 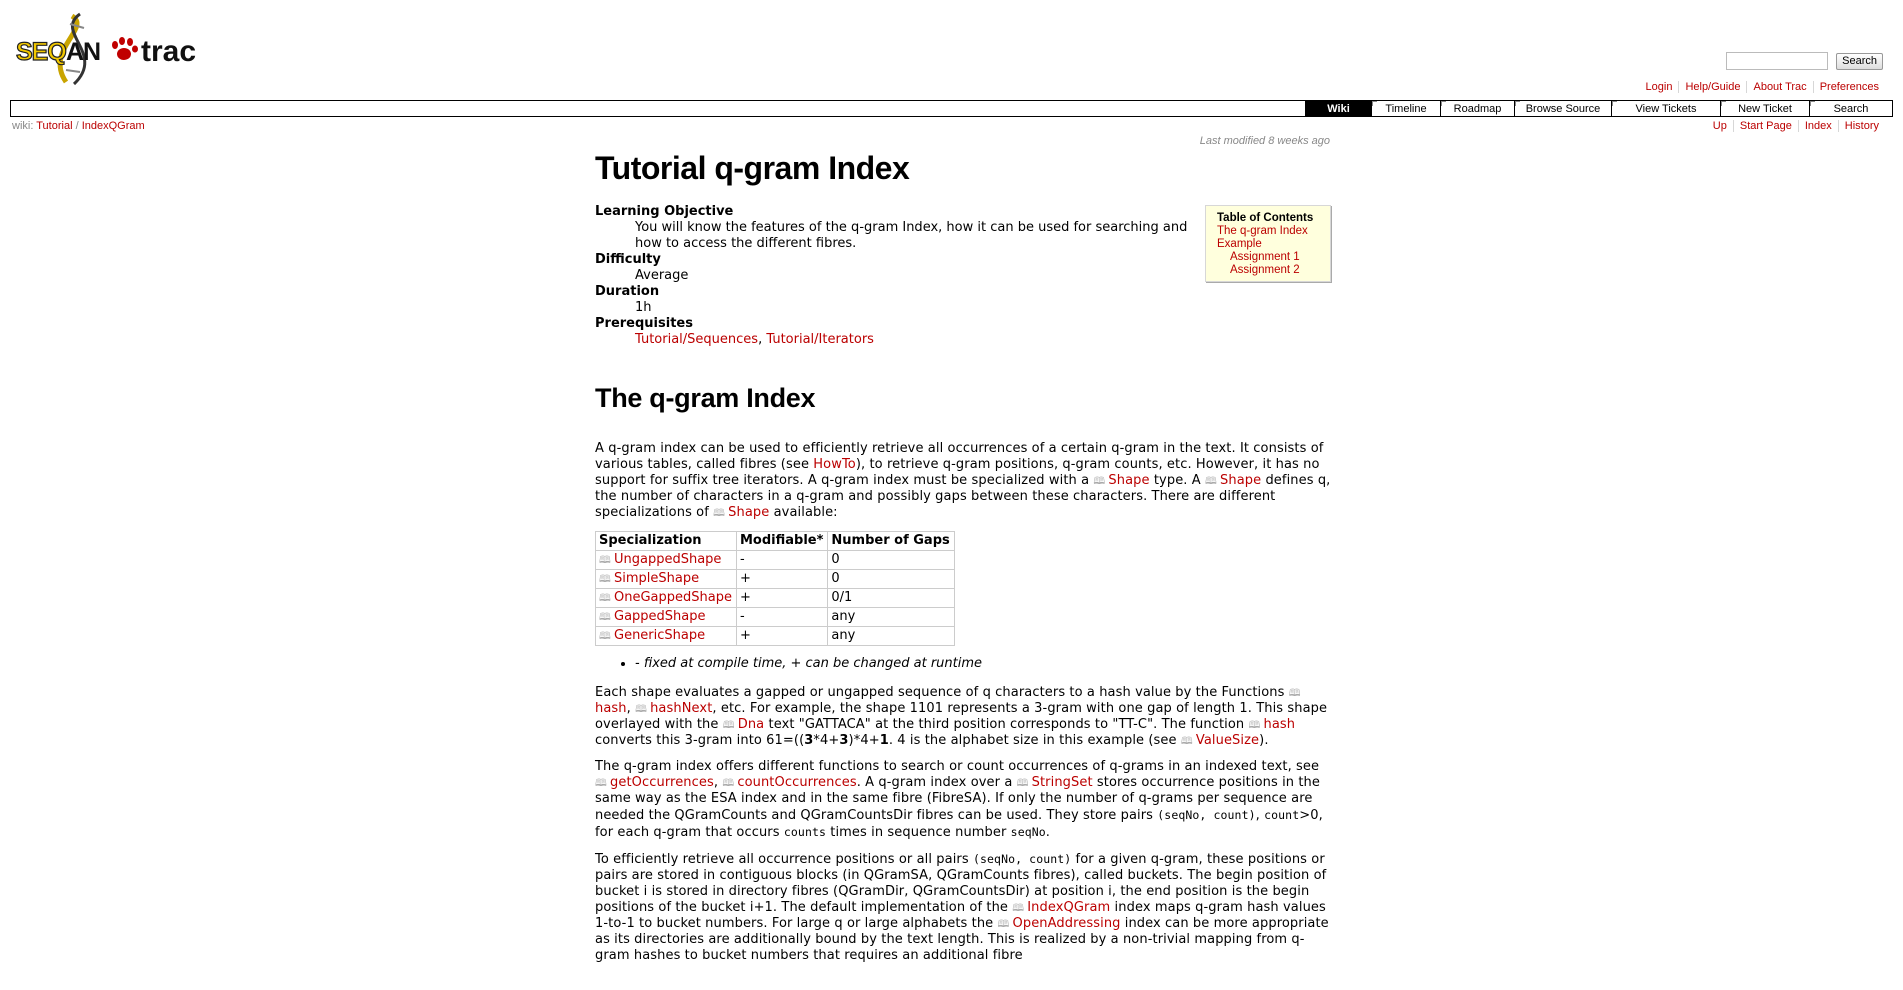 What do you see at coordinates (664, 211) in the screenshot?
I see `learning-objective-label: Learning Objective` at bounding box center [664, 211].